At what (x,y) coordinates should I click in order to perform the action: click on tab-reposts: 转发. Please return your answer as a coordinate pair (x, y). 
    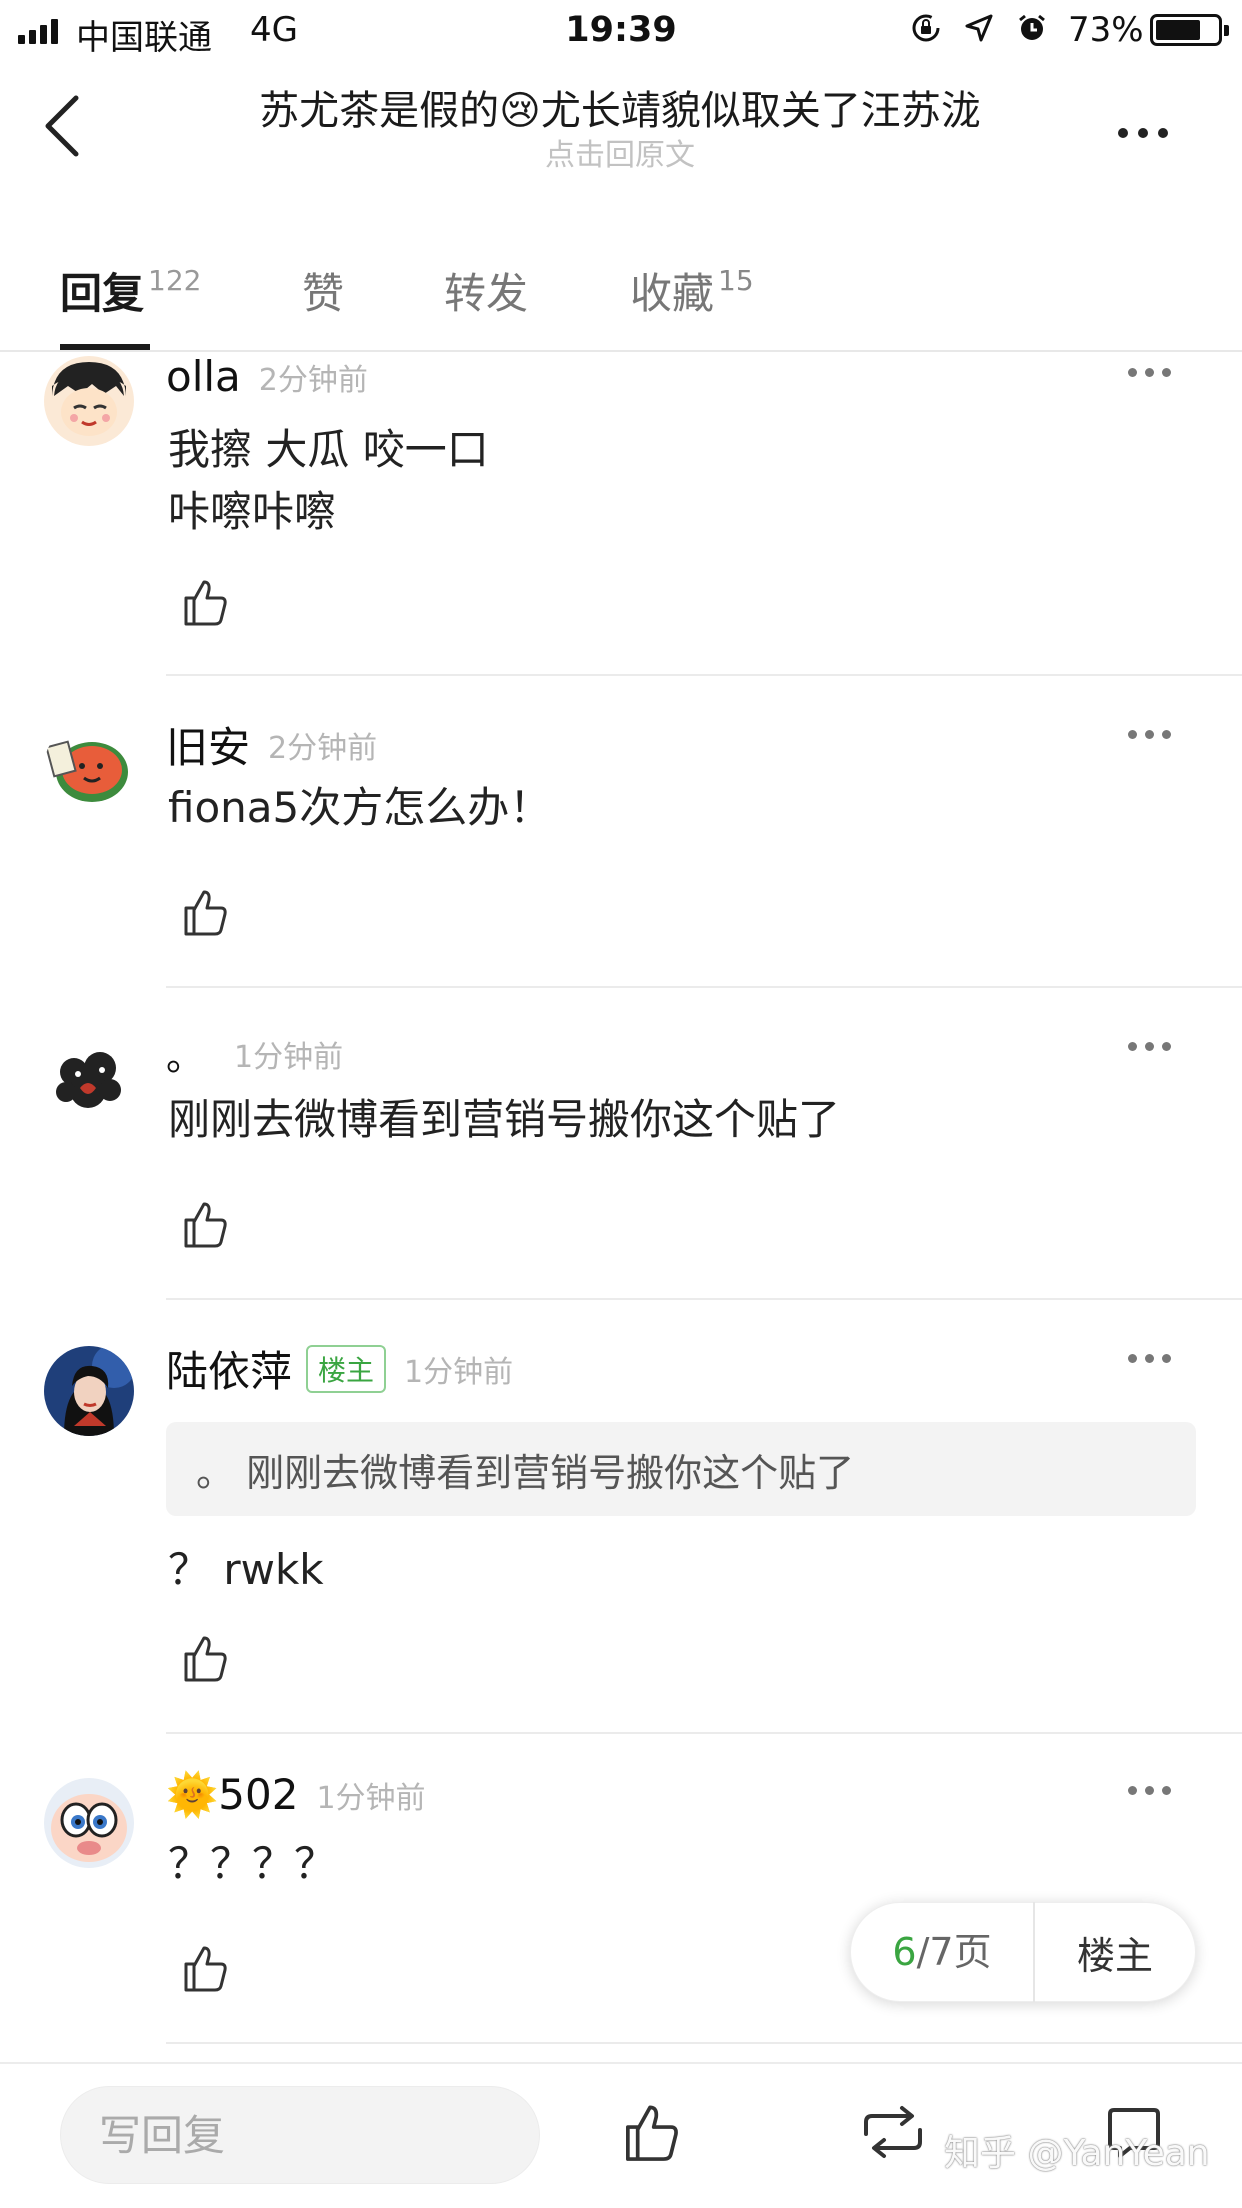
    Looking at the image, I should click on (486, 290).